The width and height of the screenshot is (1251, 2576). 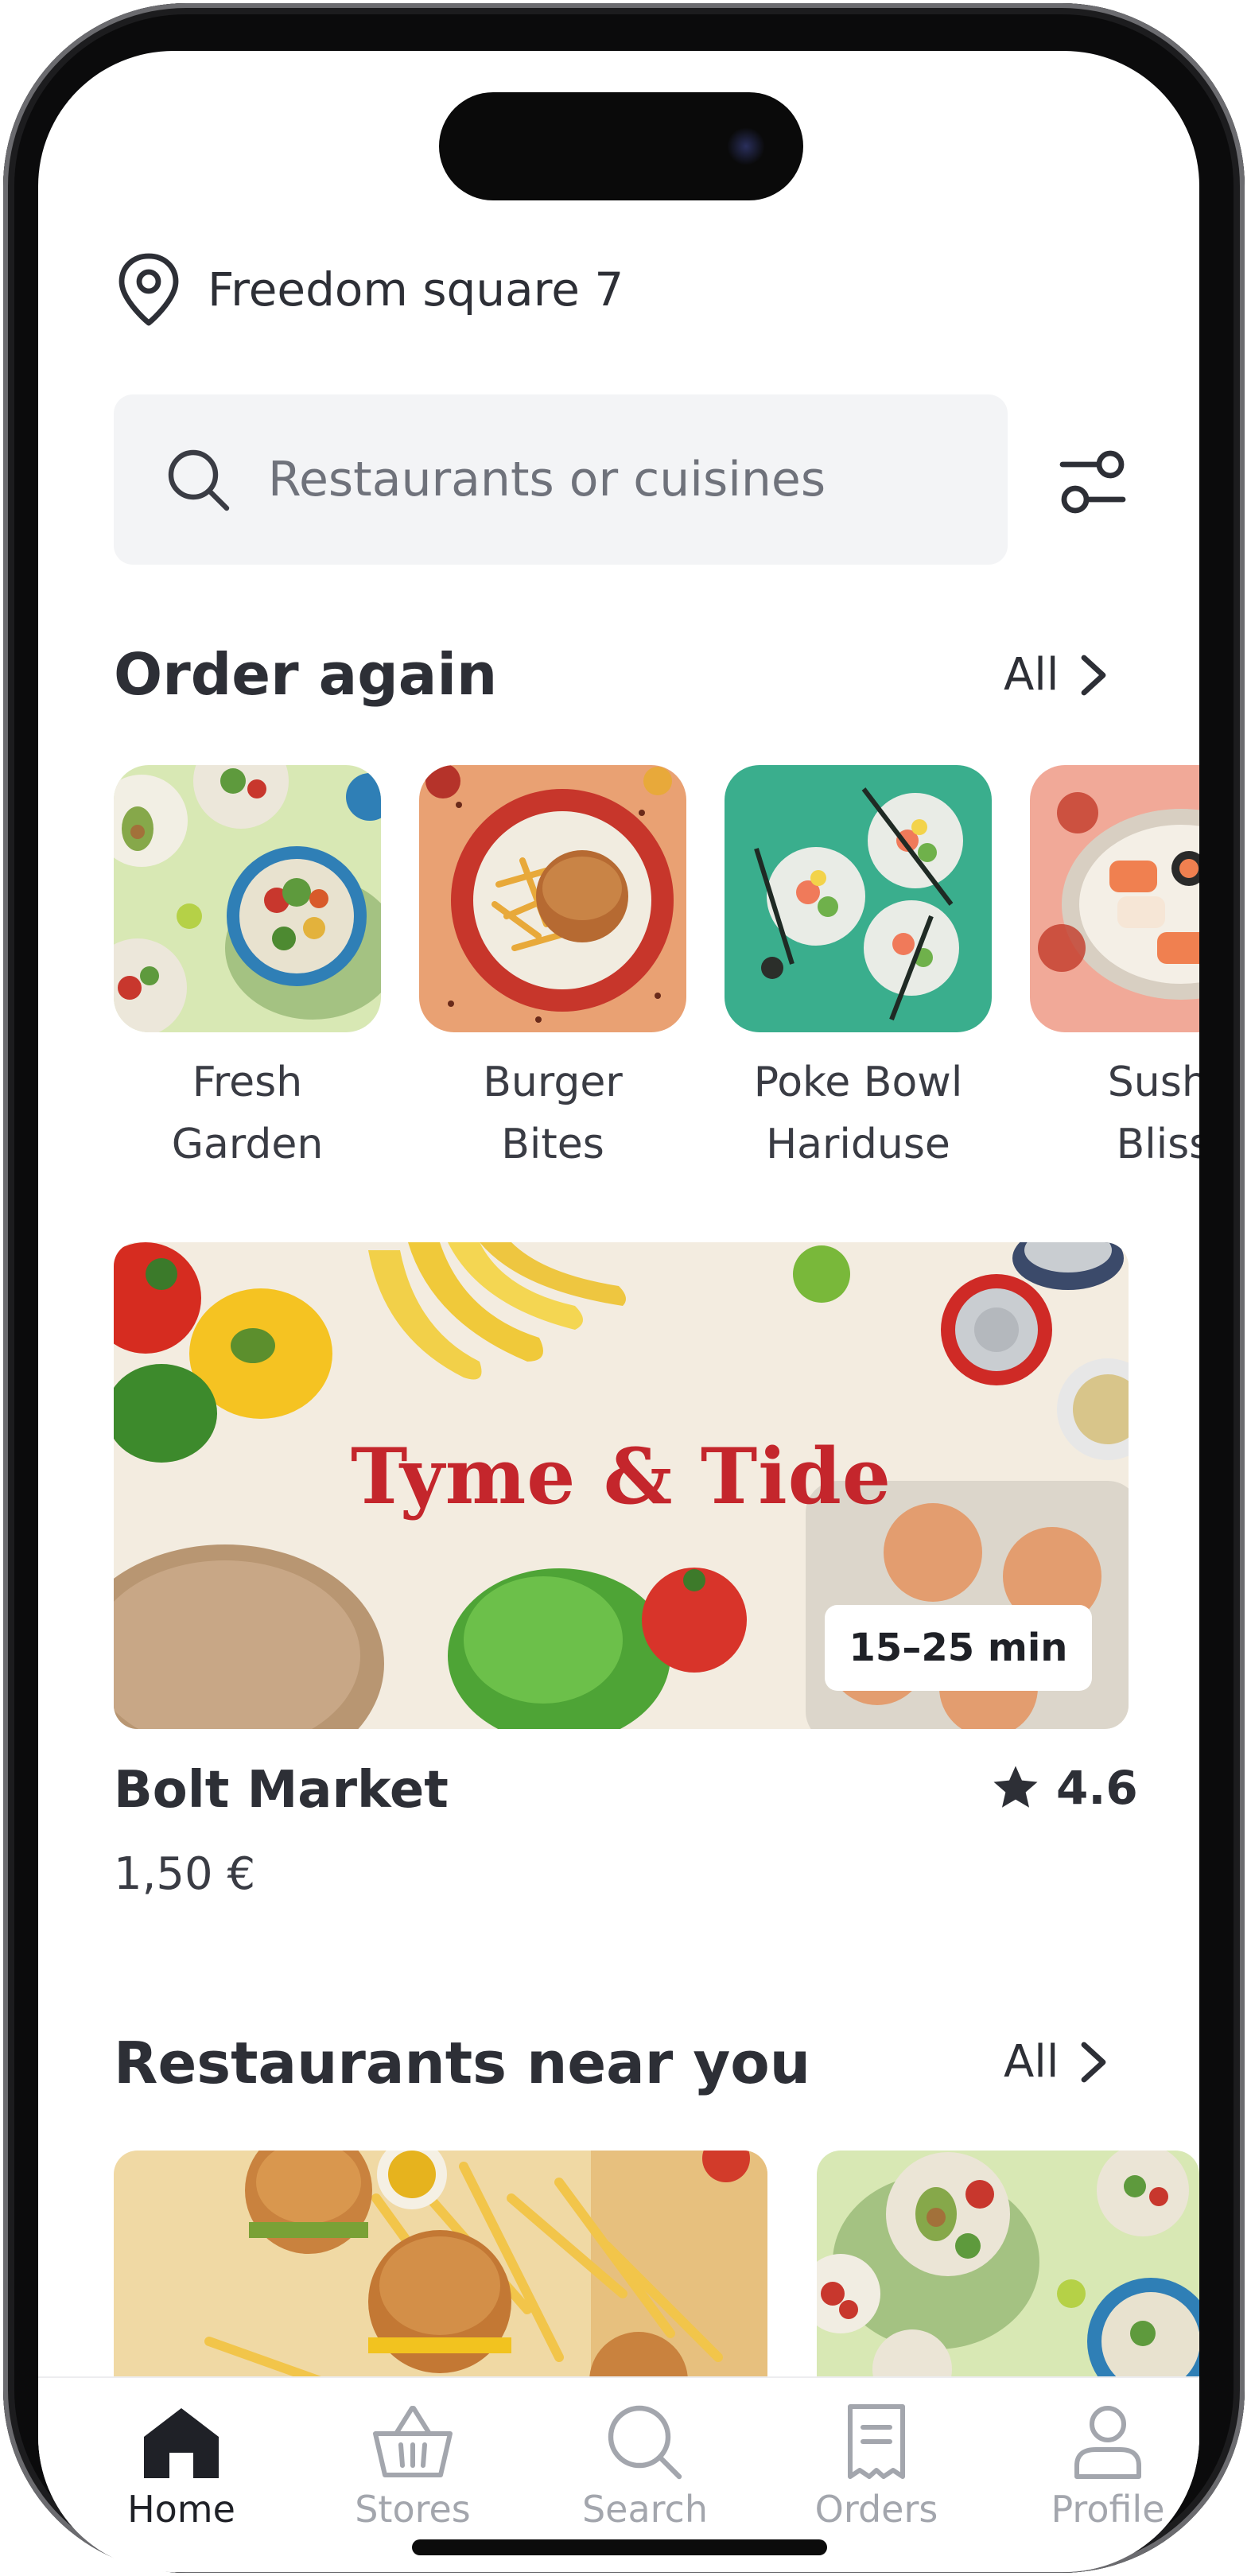 I want to click on burgers-fries-image, so click(x=440, y=2266).